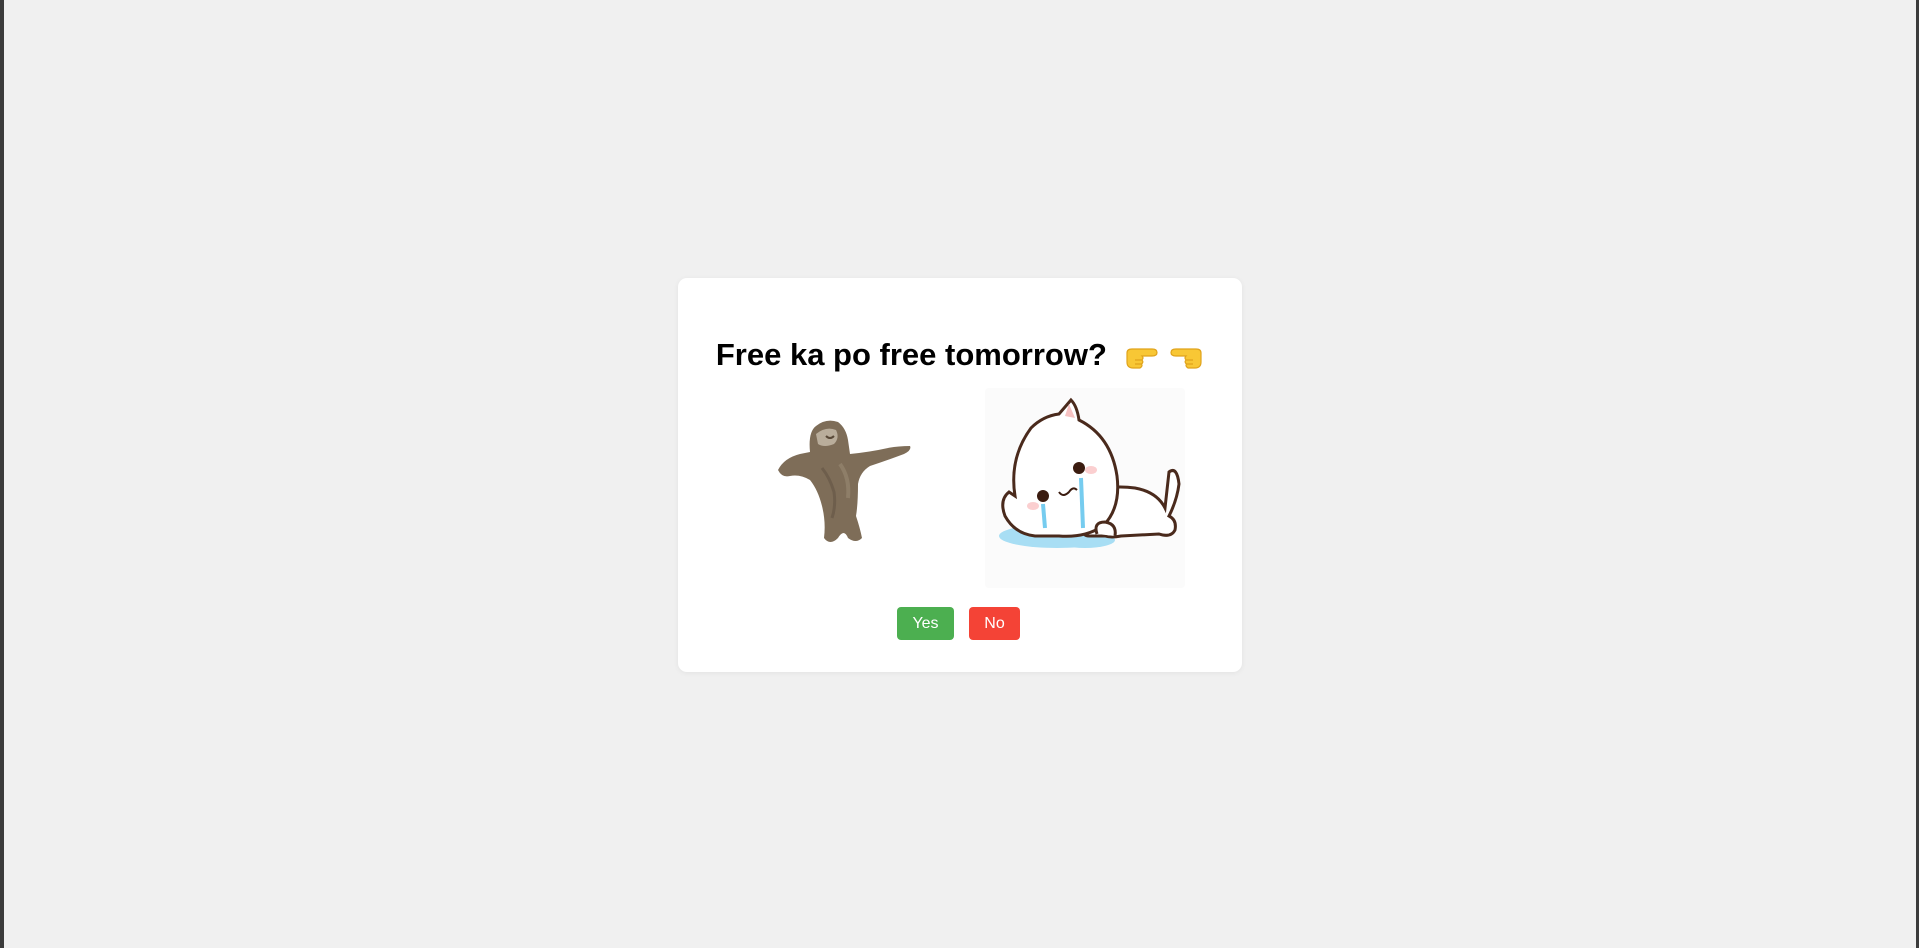 The width and height of the screenshot is (1919, 948). What do you see at coordinates (1186, 358) in the screenshot?
I see `pointing-left-hand-icon` at bounding box center [1186, 358].